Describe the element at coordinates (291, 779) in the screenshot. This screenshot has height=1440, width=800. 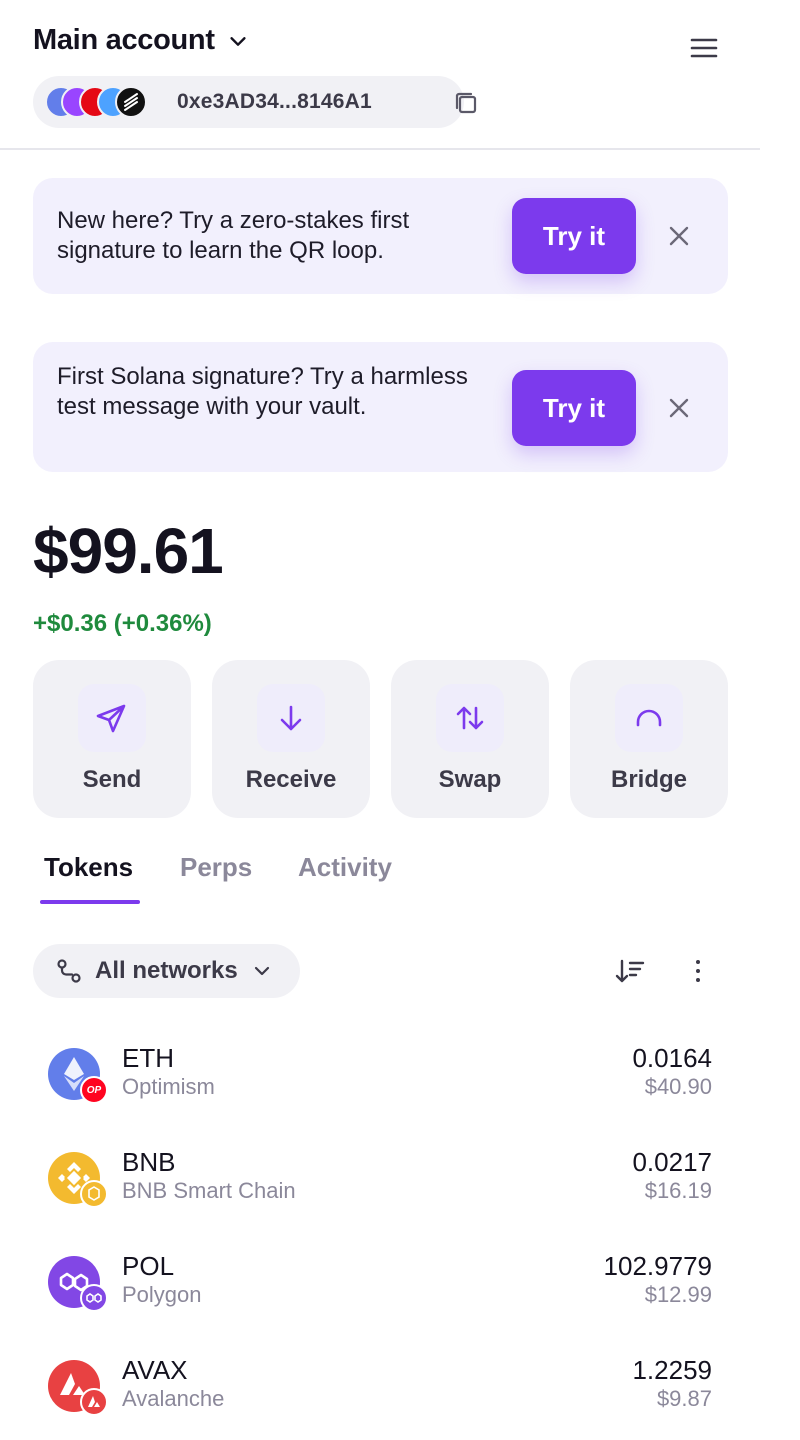
I see `receive-label: Receive` at that location.